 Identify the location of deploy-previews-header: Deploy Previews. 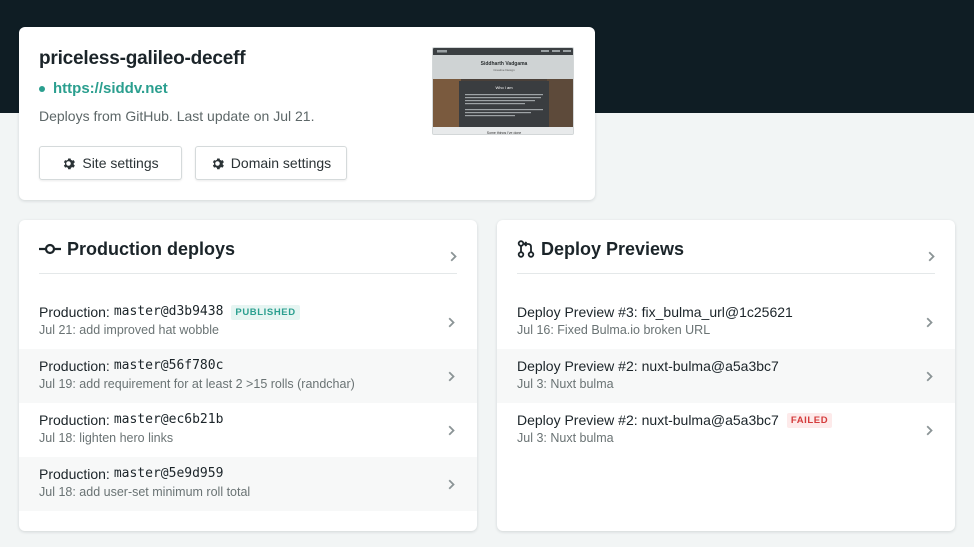
(726, 256).